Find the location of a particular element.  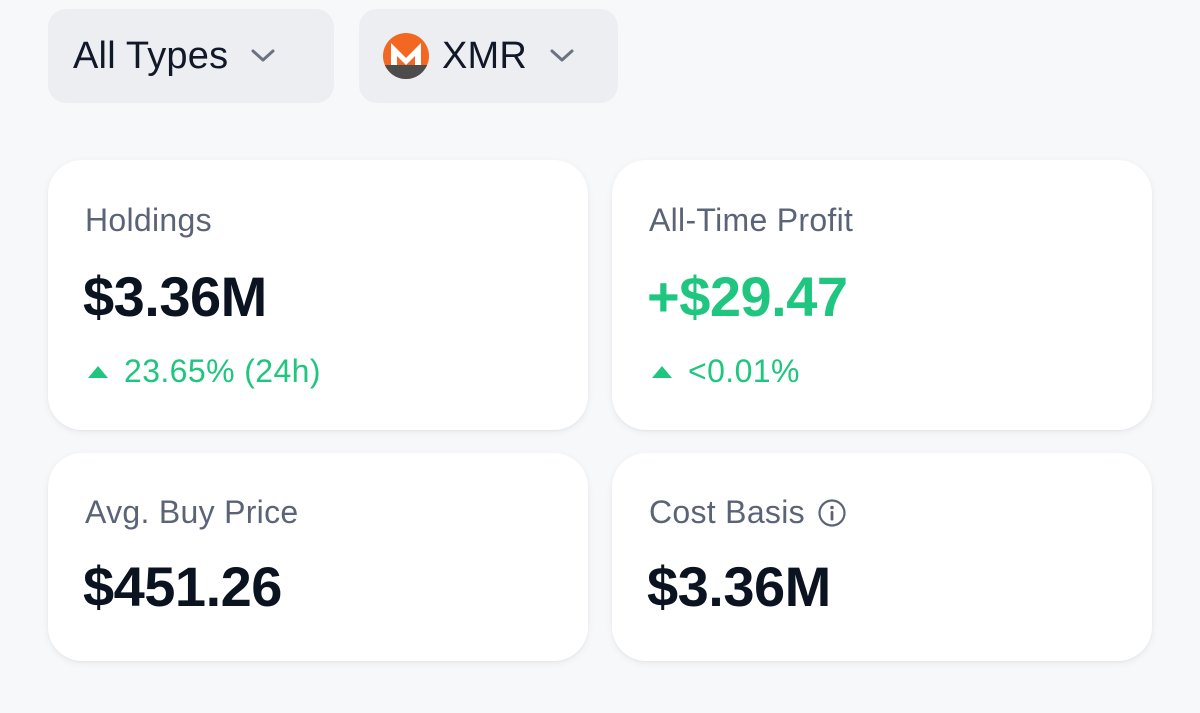

holdings-change-text: 23.65% (24h) is located at coordinates (222, 371).